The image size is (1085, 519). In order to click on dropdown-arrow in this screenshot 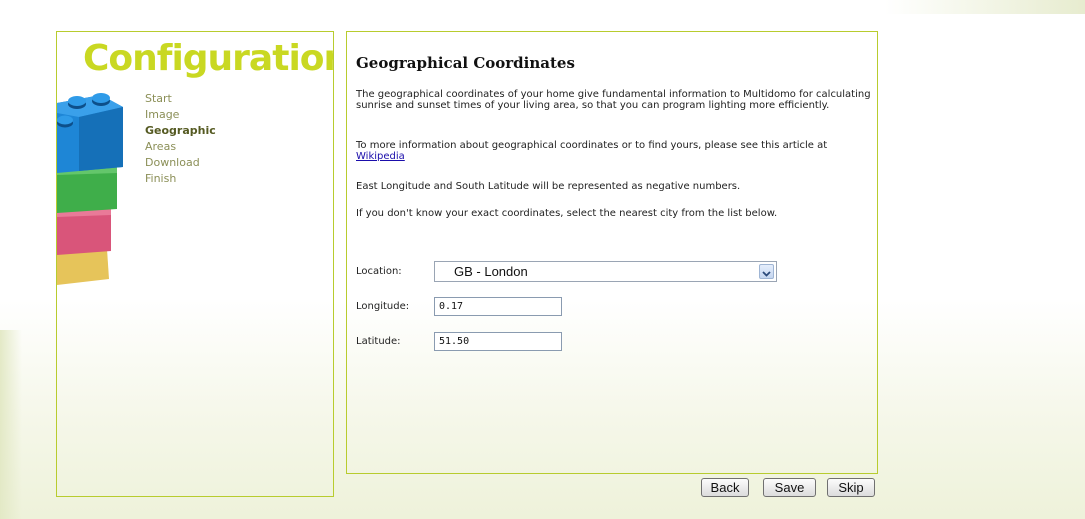, I will do `click(766, 271)`.